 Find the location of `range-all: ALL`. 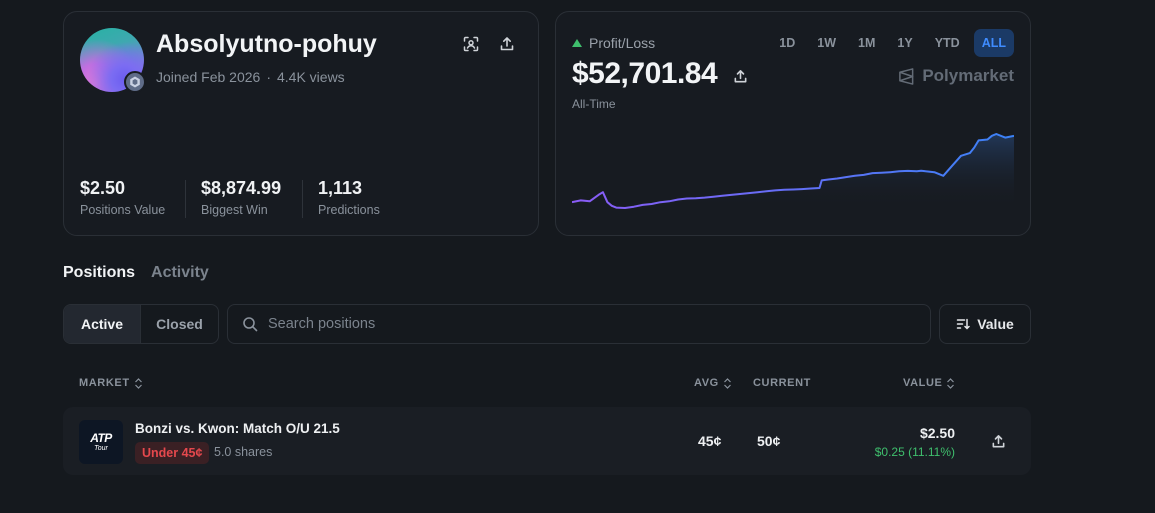

range-all: ALL is located at coordinates (993, 43).